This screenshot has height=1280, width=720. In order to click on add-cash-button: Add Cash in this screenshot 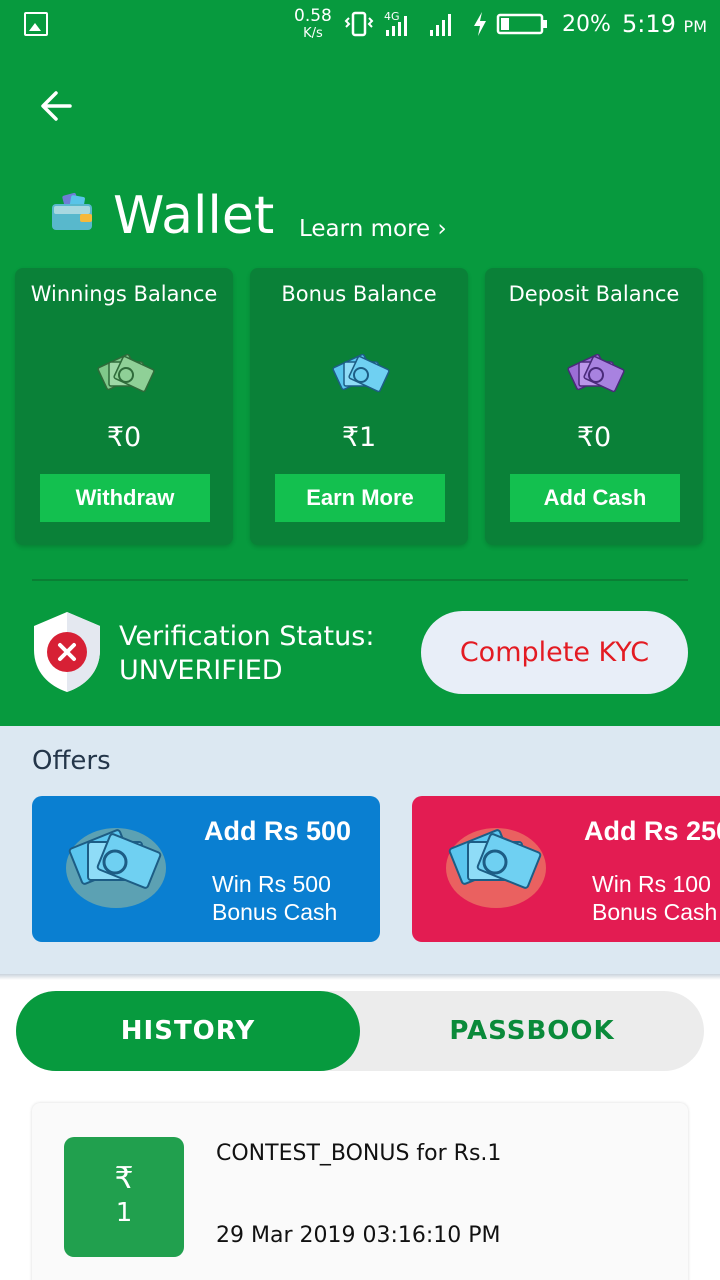, I will do `click(595, 498)`.